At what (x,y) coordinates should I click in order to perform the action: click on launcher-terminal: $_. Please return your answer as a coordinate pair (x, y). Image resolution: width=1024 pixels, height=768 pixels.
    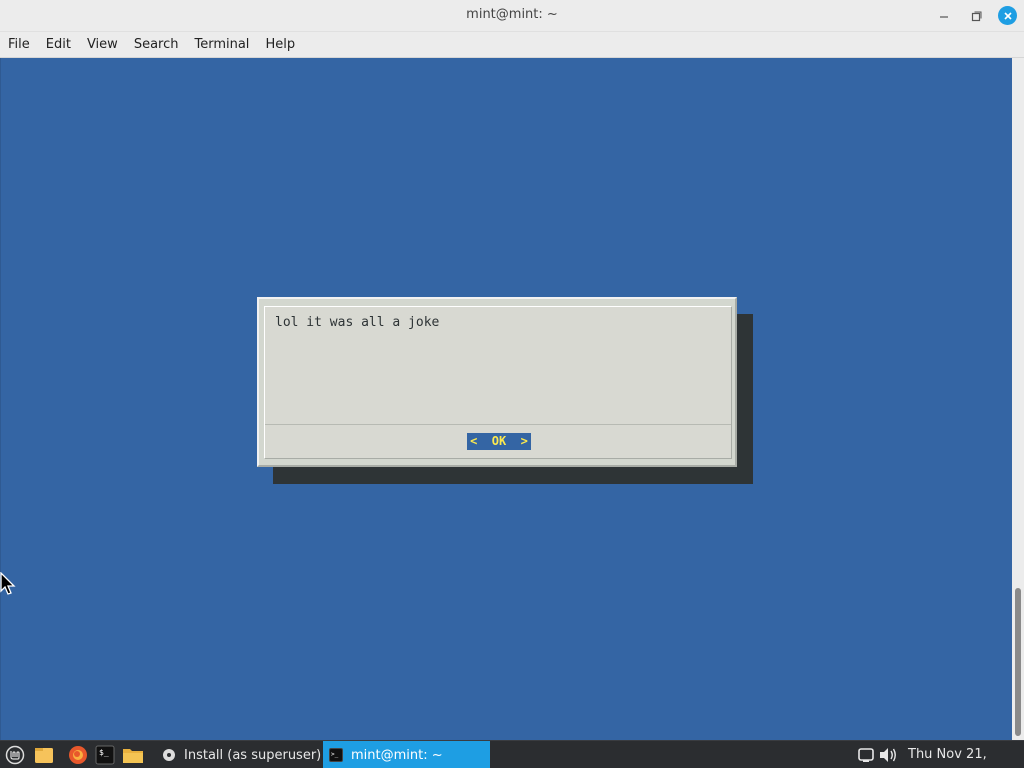
    Looking at the image, I should click on (105, 755).